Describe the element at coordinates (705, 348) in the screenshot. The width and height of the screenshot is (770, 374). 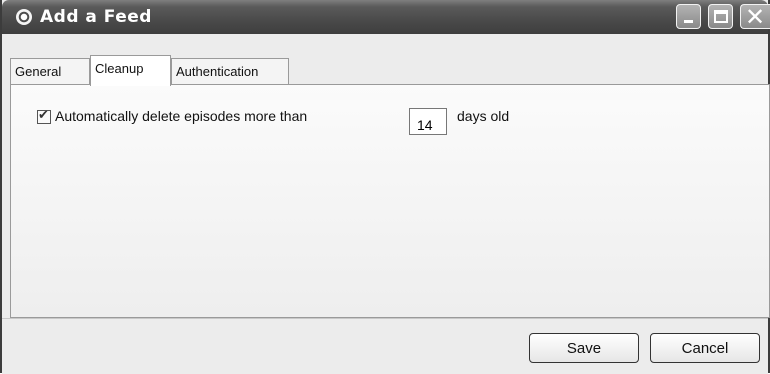
I see `cancel-button: Cancel` at that location.